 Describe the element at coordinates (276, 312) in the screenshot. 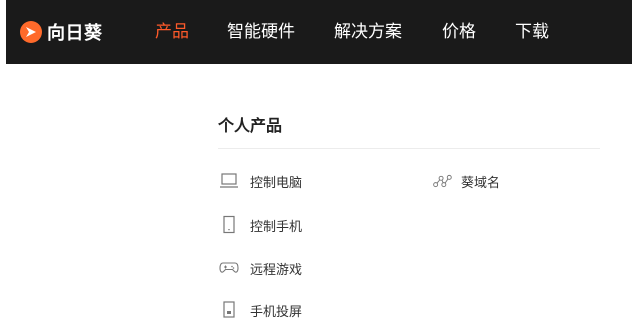

I see `menu-item-label: 手机投屏` at that location.